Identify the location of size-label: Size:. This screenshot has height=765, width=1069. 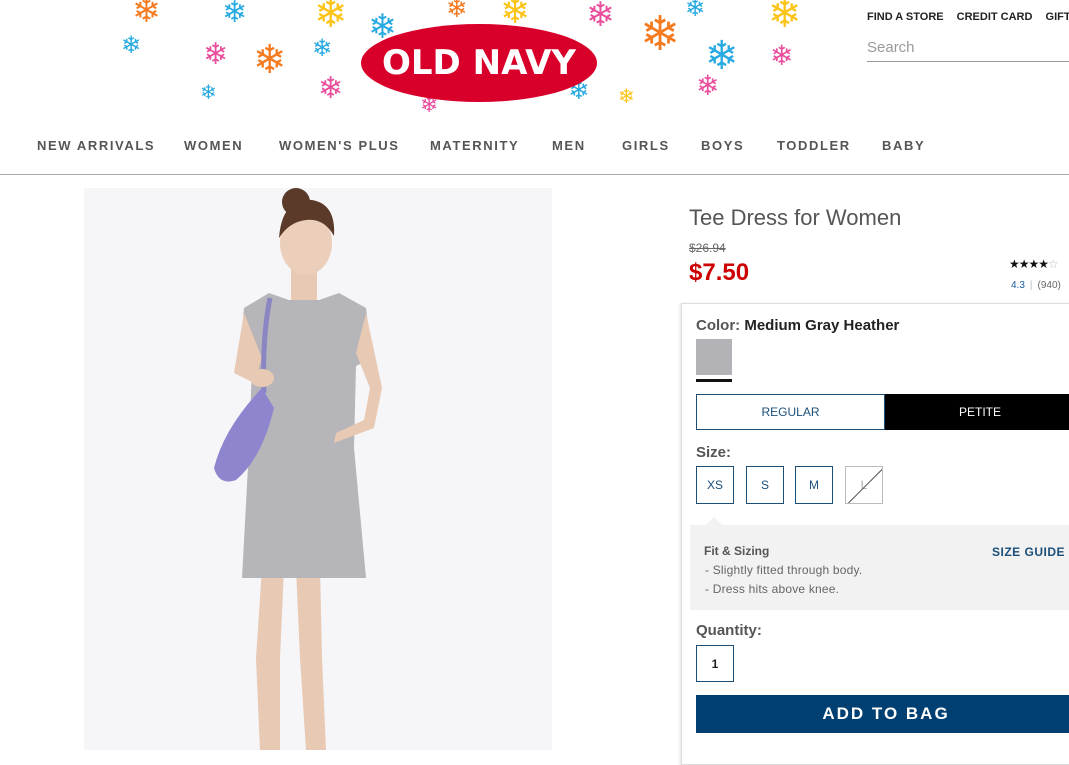
(714, 452).